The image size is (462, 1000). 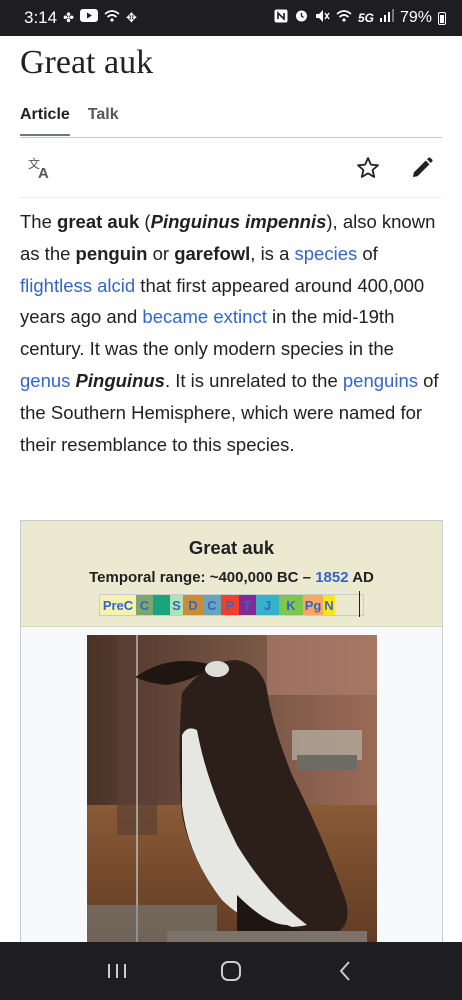 What do you see at coordinates (231, 168) in the screenshot?
I see `page-toolbar: 文 A` at bounding box center [231, 168].